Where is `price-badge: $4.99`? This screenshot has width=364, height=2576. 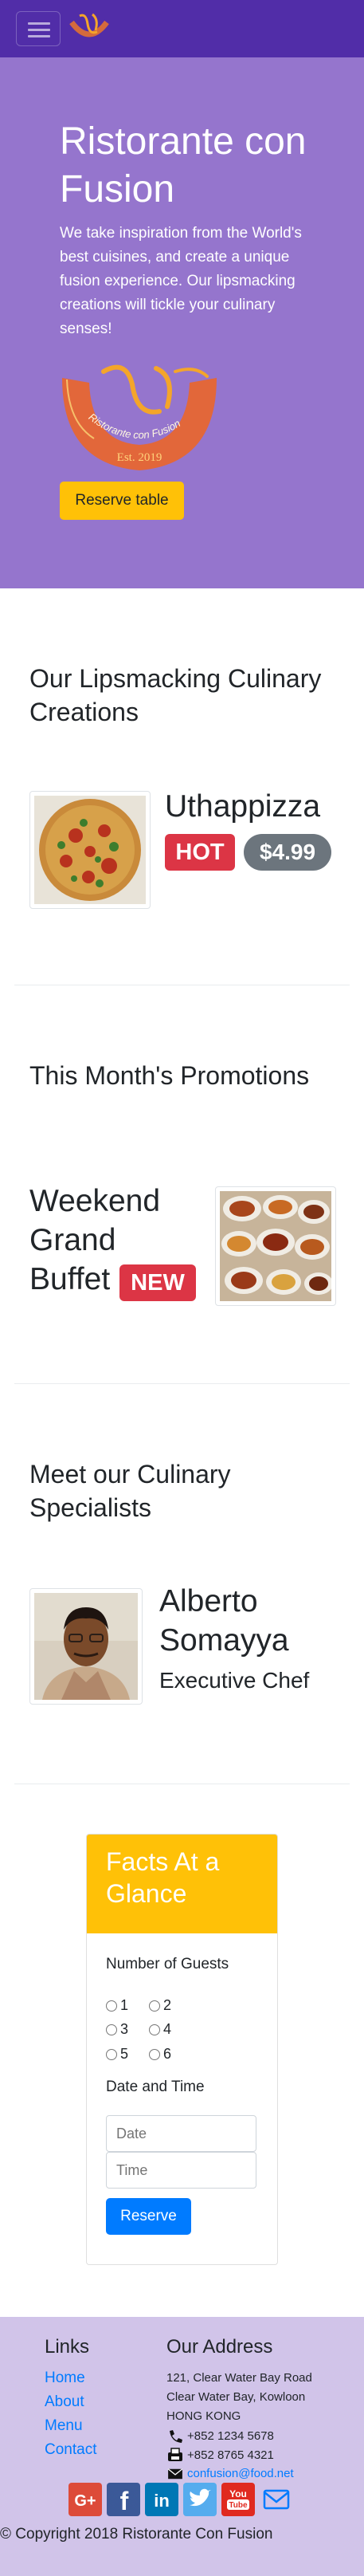 price-badge: $4.99 is located at coordinates (287, 853).